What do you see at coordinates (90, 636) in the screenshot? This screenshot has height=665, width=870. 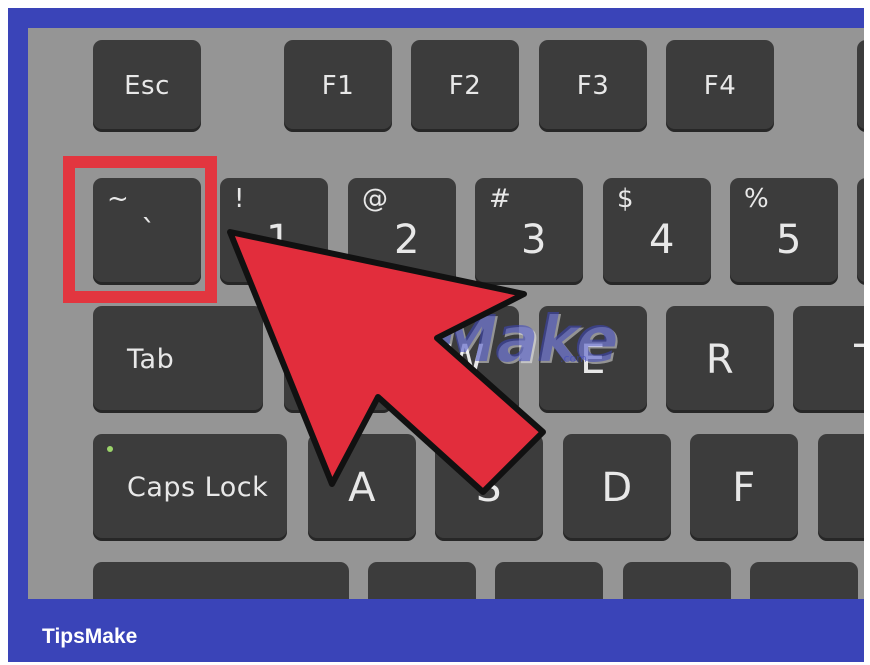 I see `footer-brand: TipsMake` at bounding box center [90, 636].